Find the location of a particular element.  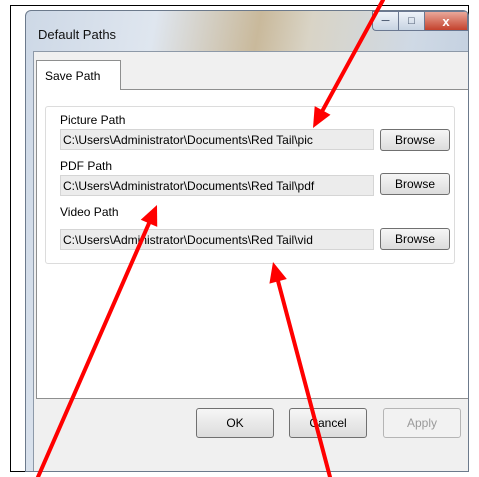

video-path-label: Video Path is located at coordinates (89, 212).